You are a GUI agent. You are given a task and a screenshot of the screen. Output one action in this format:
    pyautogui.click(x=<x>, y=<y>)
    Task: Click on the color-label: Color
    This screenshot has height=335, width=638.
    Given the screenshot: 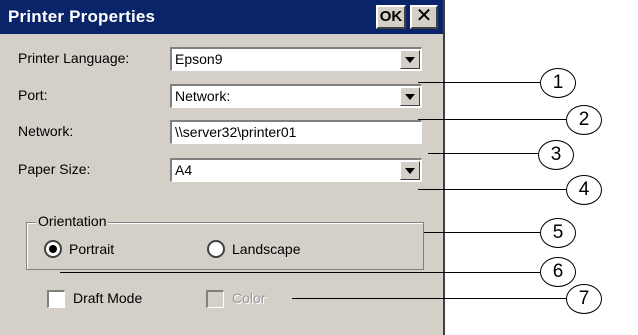 What is the action you would take?
    pyautogui.click(x=249, y=298)
    